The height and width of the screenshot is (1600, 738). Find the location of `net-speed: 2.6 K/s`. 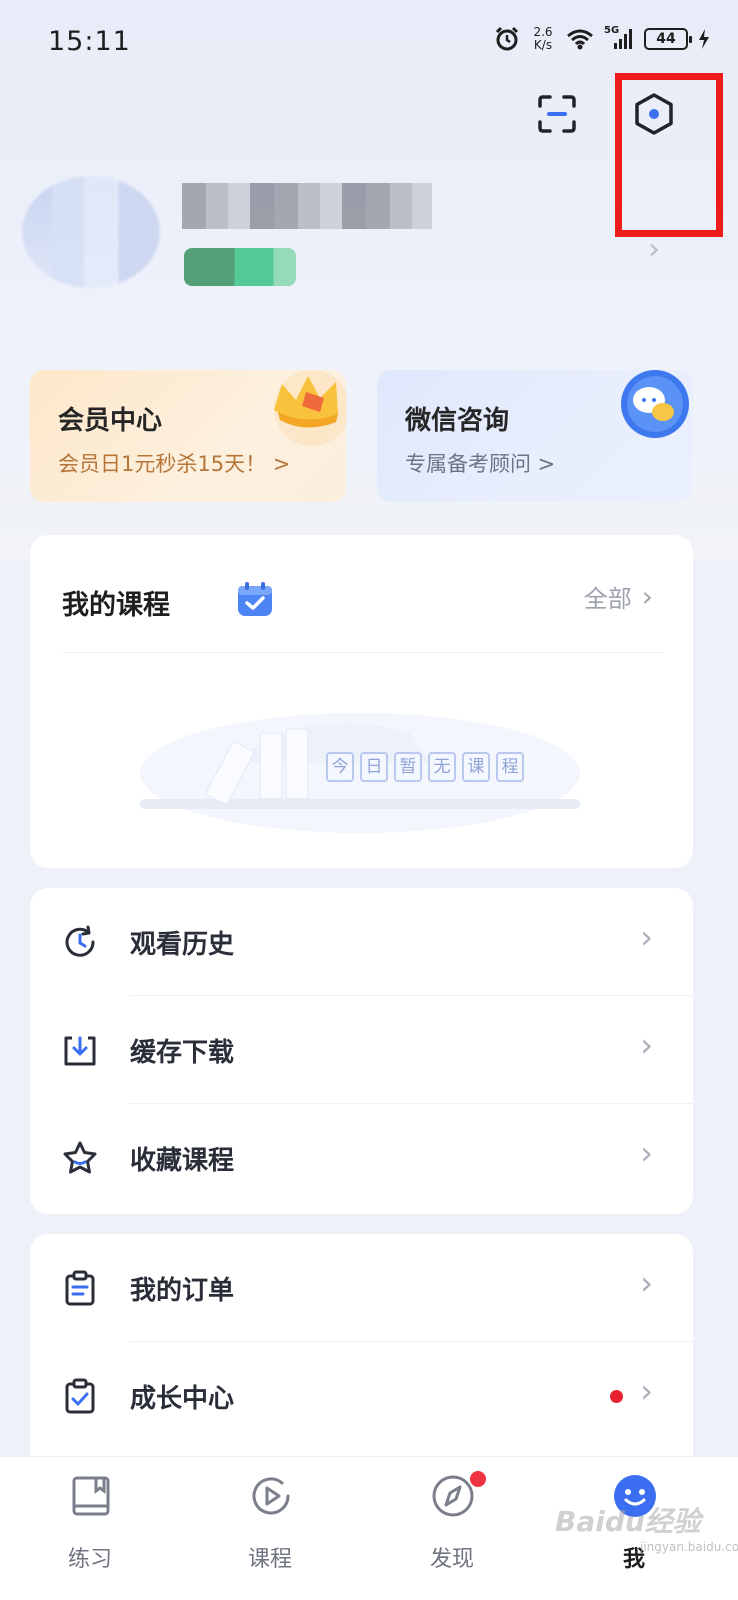

net-speed: 2.6 K/s is located at coordinates (543, 39).